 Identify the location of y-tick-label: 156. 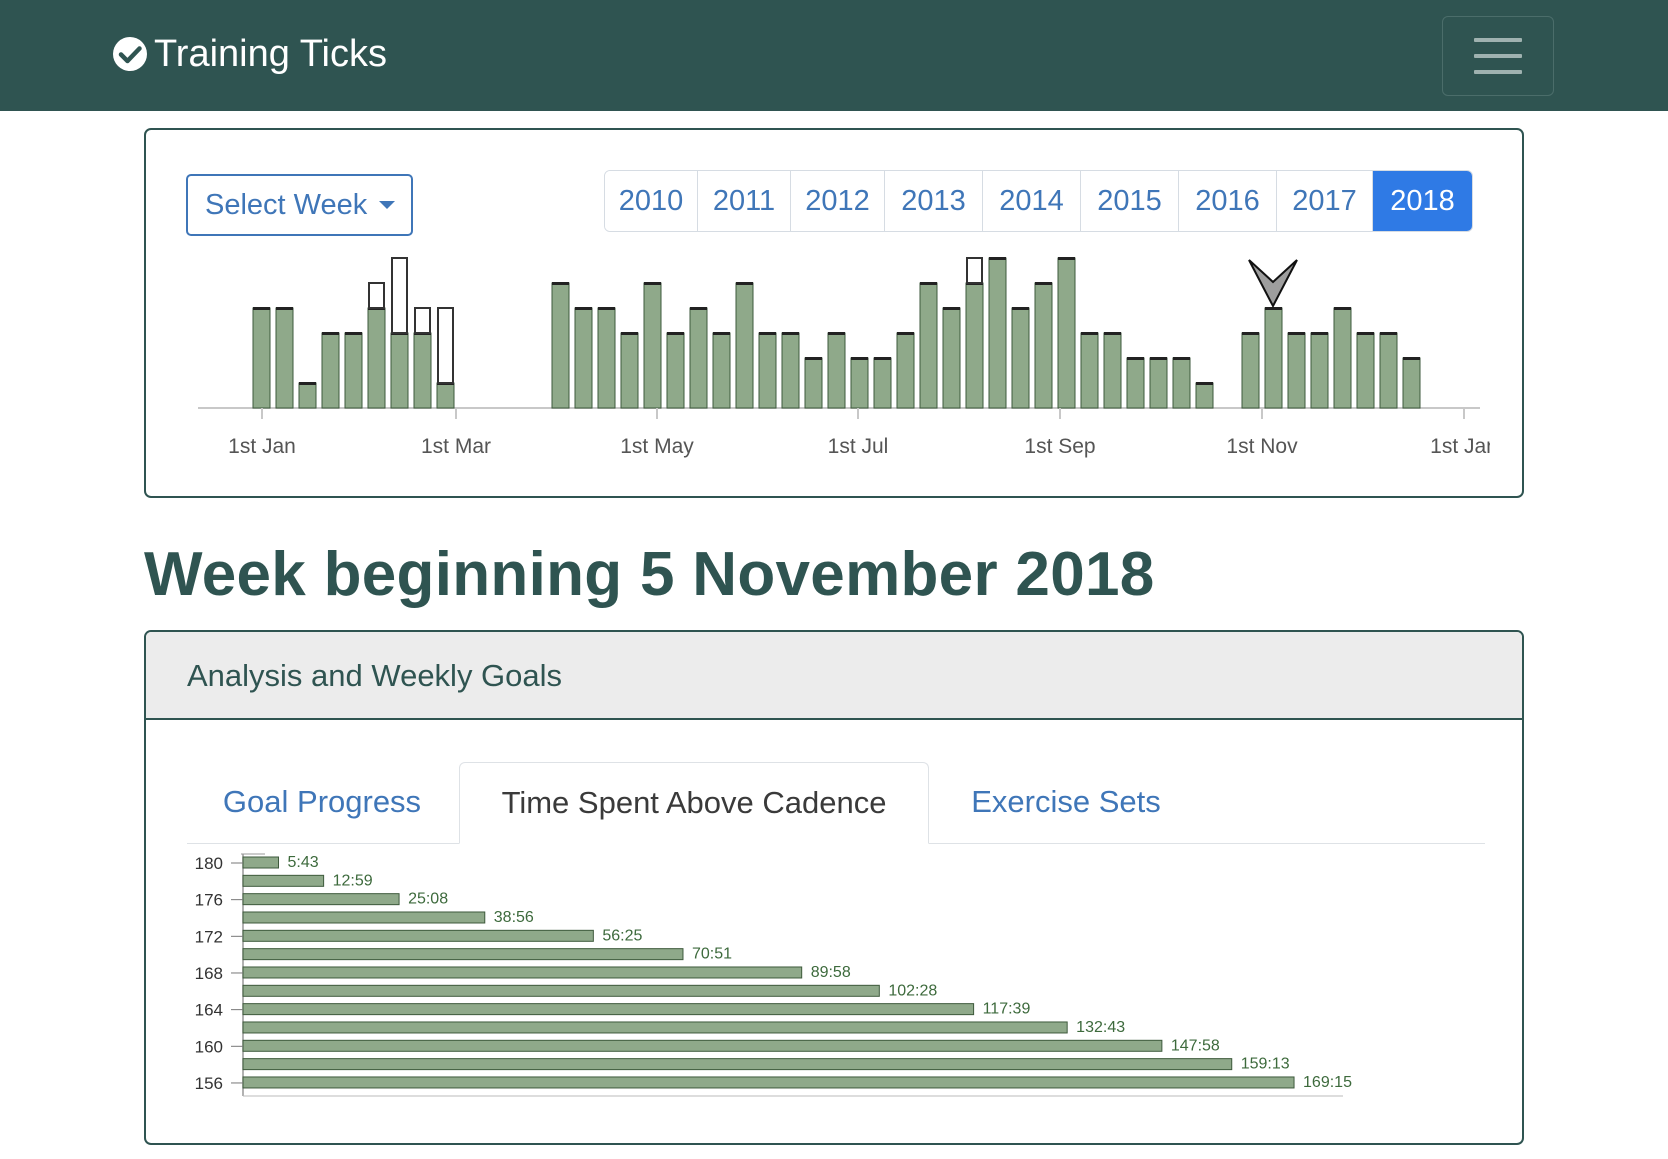
(209, 1083).